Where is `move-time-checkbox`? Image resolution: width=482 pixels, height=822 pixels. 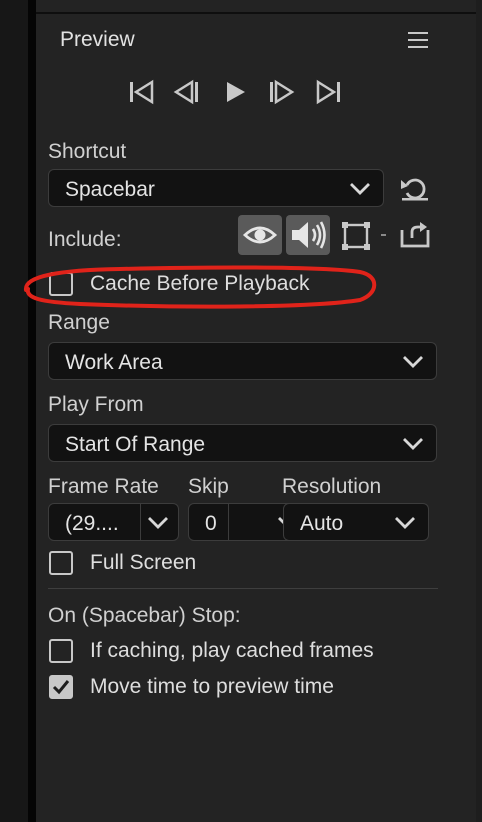
move-time-checkbox is located at coordinates (61, 687).